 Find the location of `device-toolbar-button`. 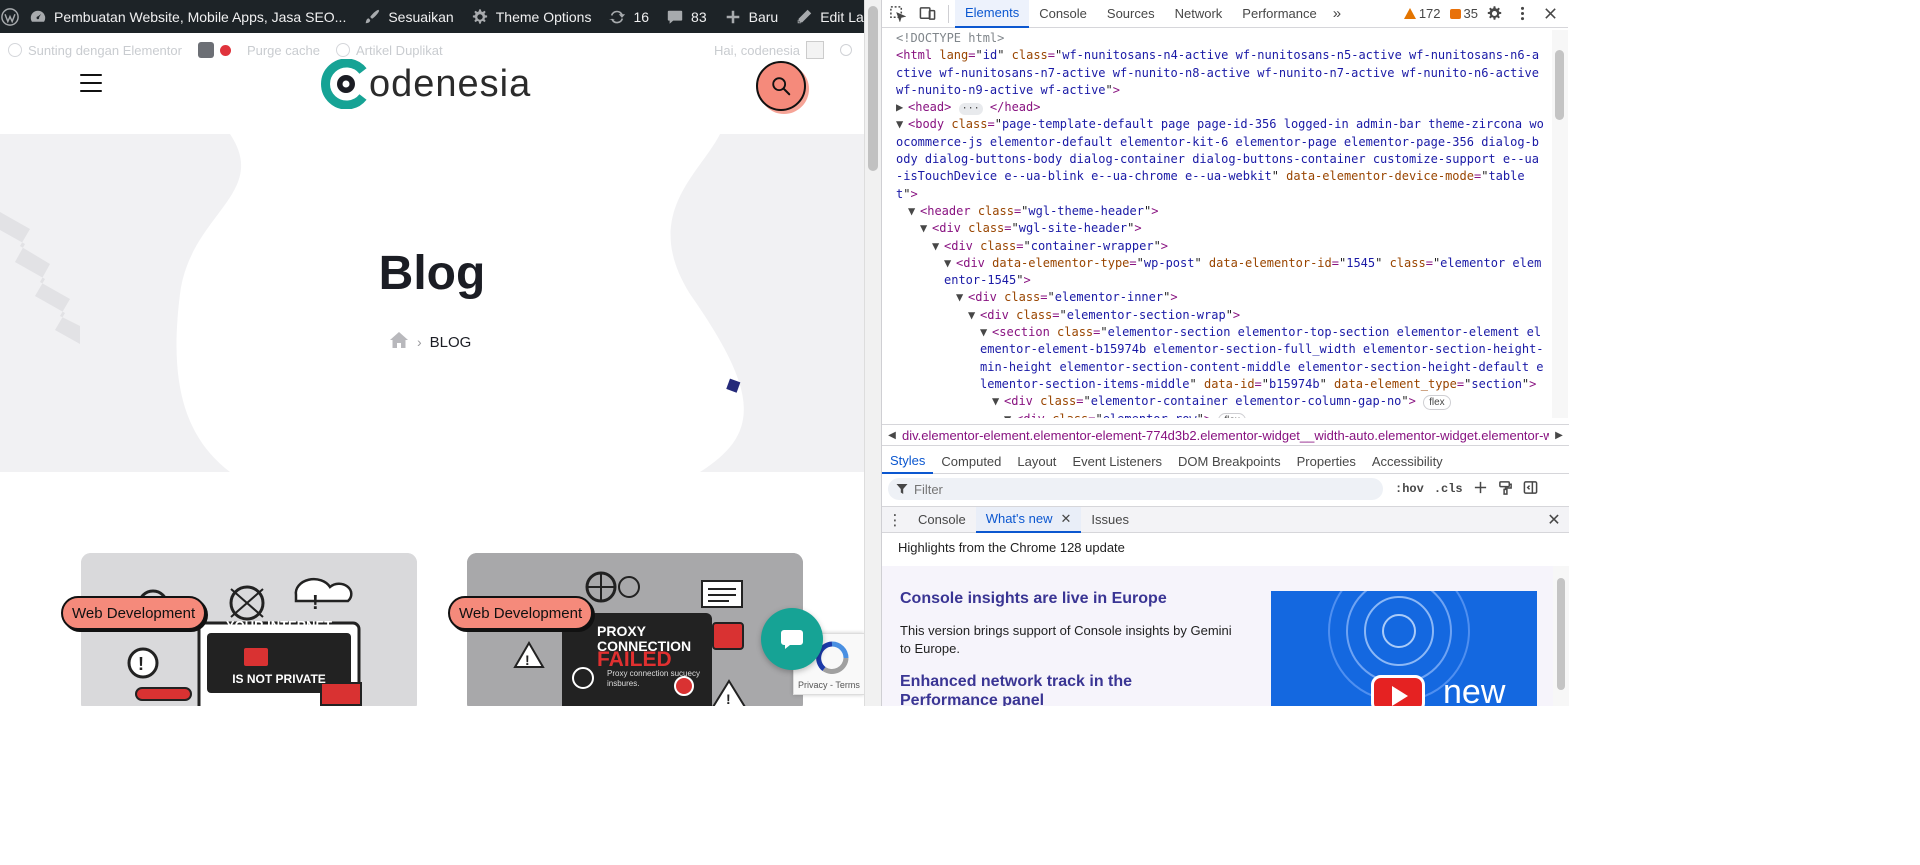

device-toolbar-button is located at coordinates (927, 14).